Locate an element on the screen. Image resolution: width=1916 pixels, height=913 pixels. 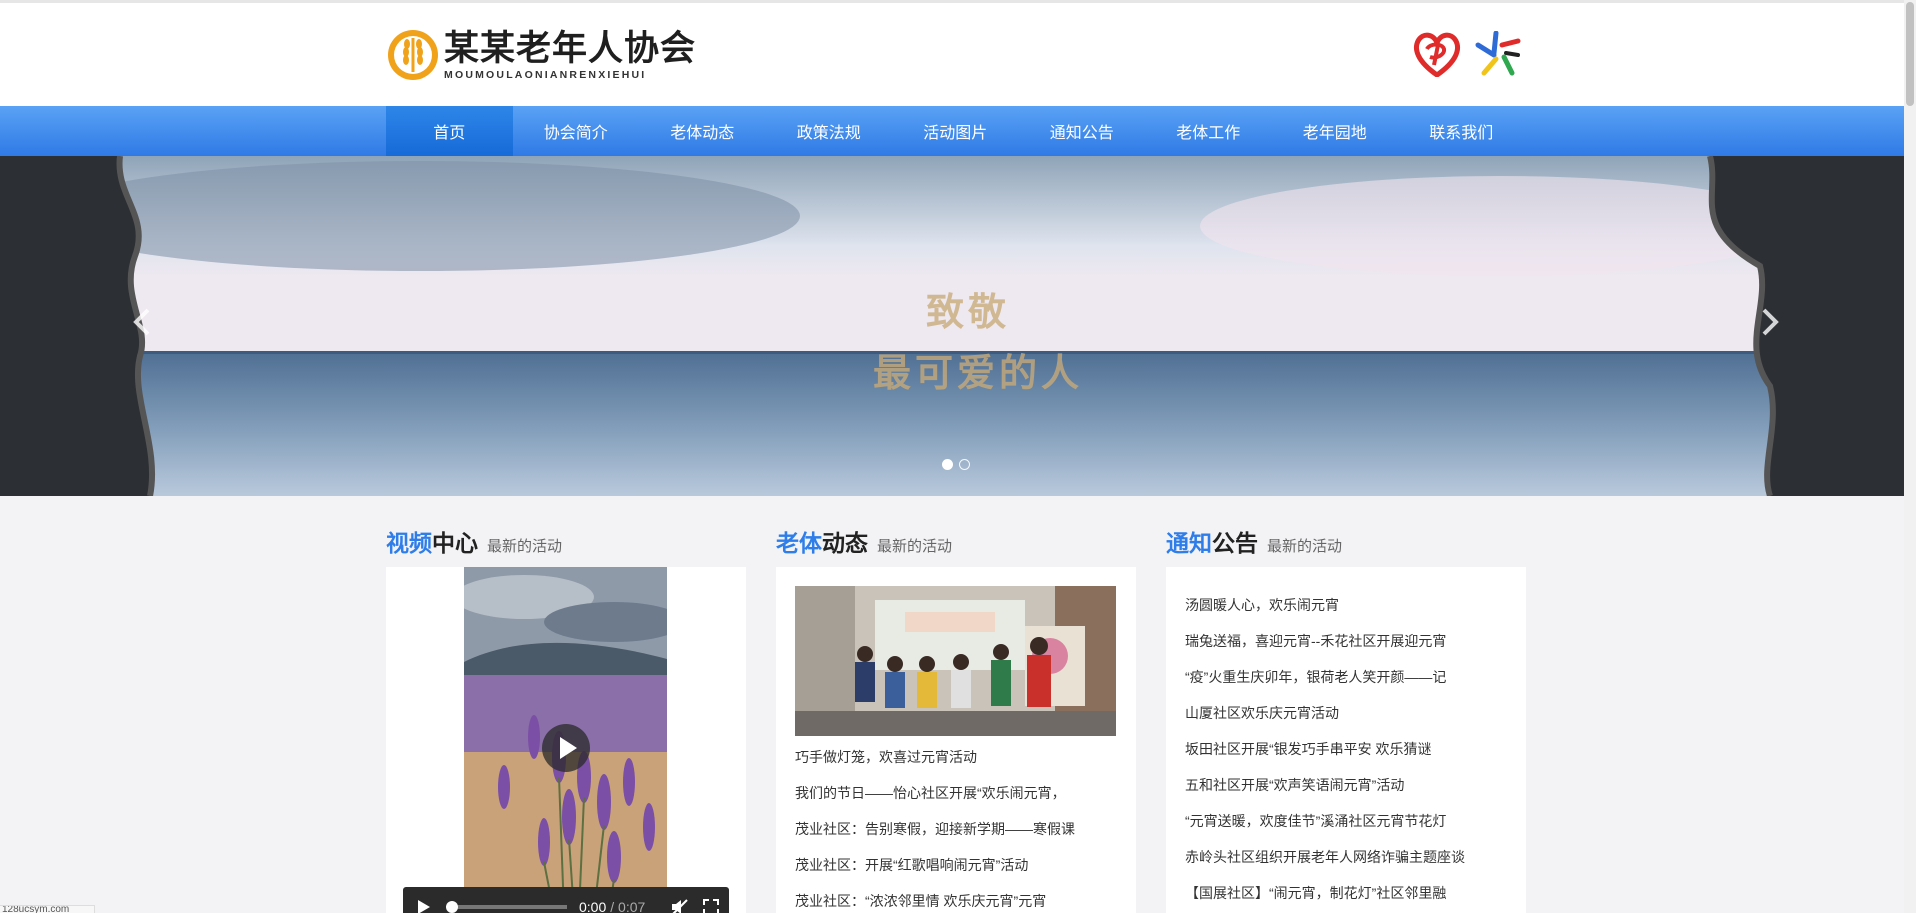
site-logo: 某某老年人协会 MOUMOULAONIANRENXIEHUI is located at coordinates (541, 55).